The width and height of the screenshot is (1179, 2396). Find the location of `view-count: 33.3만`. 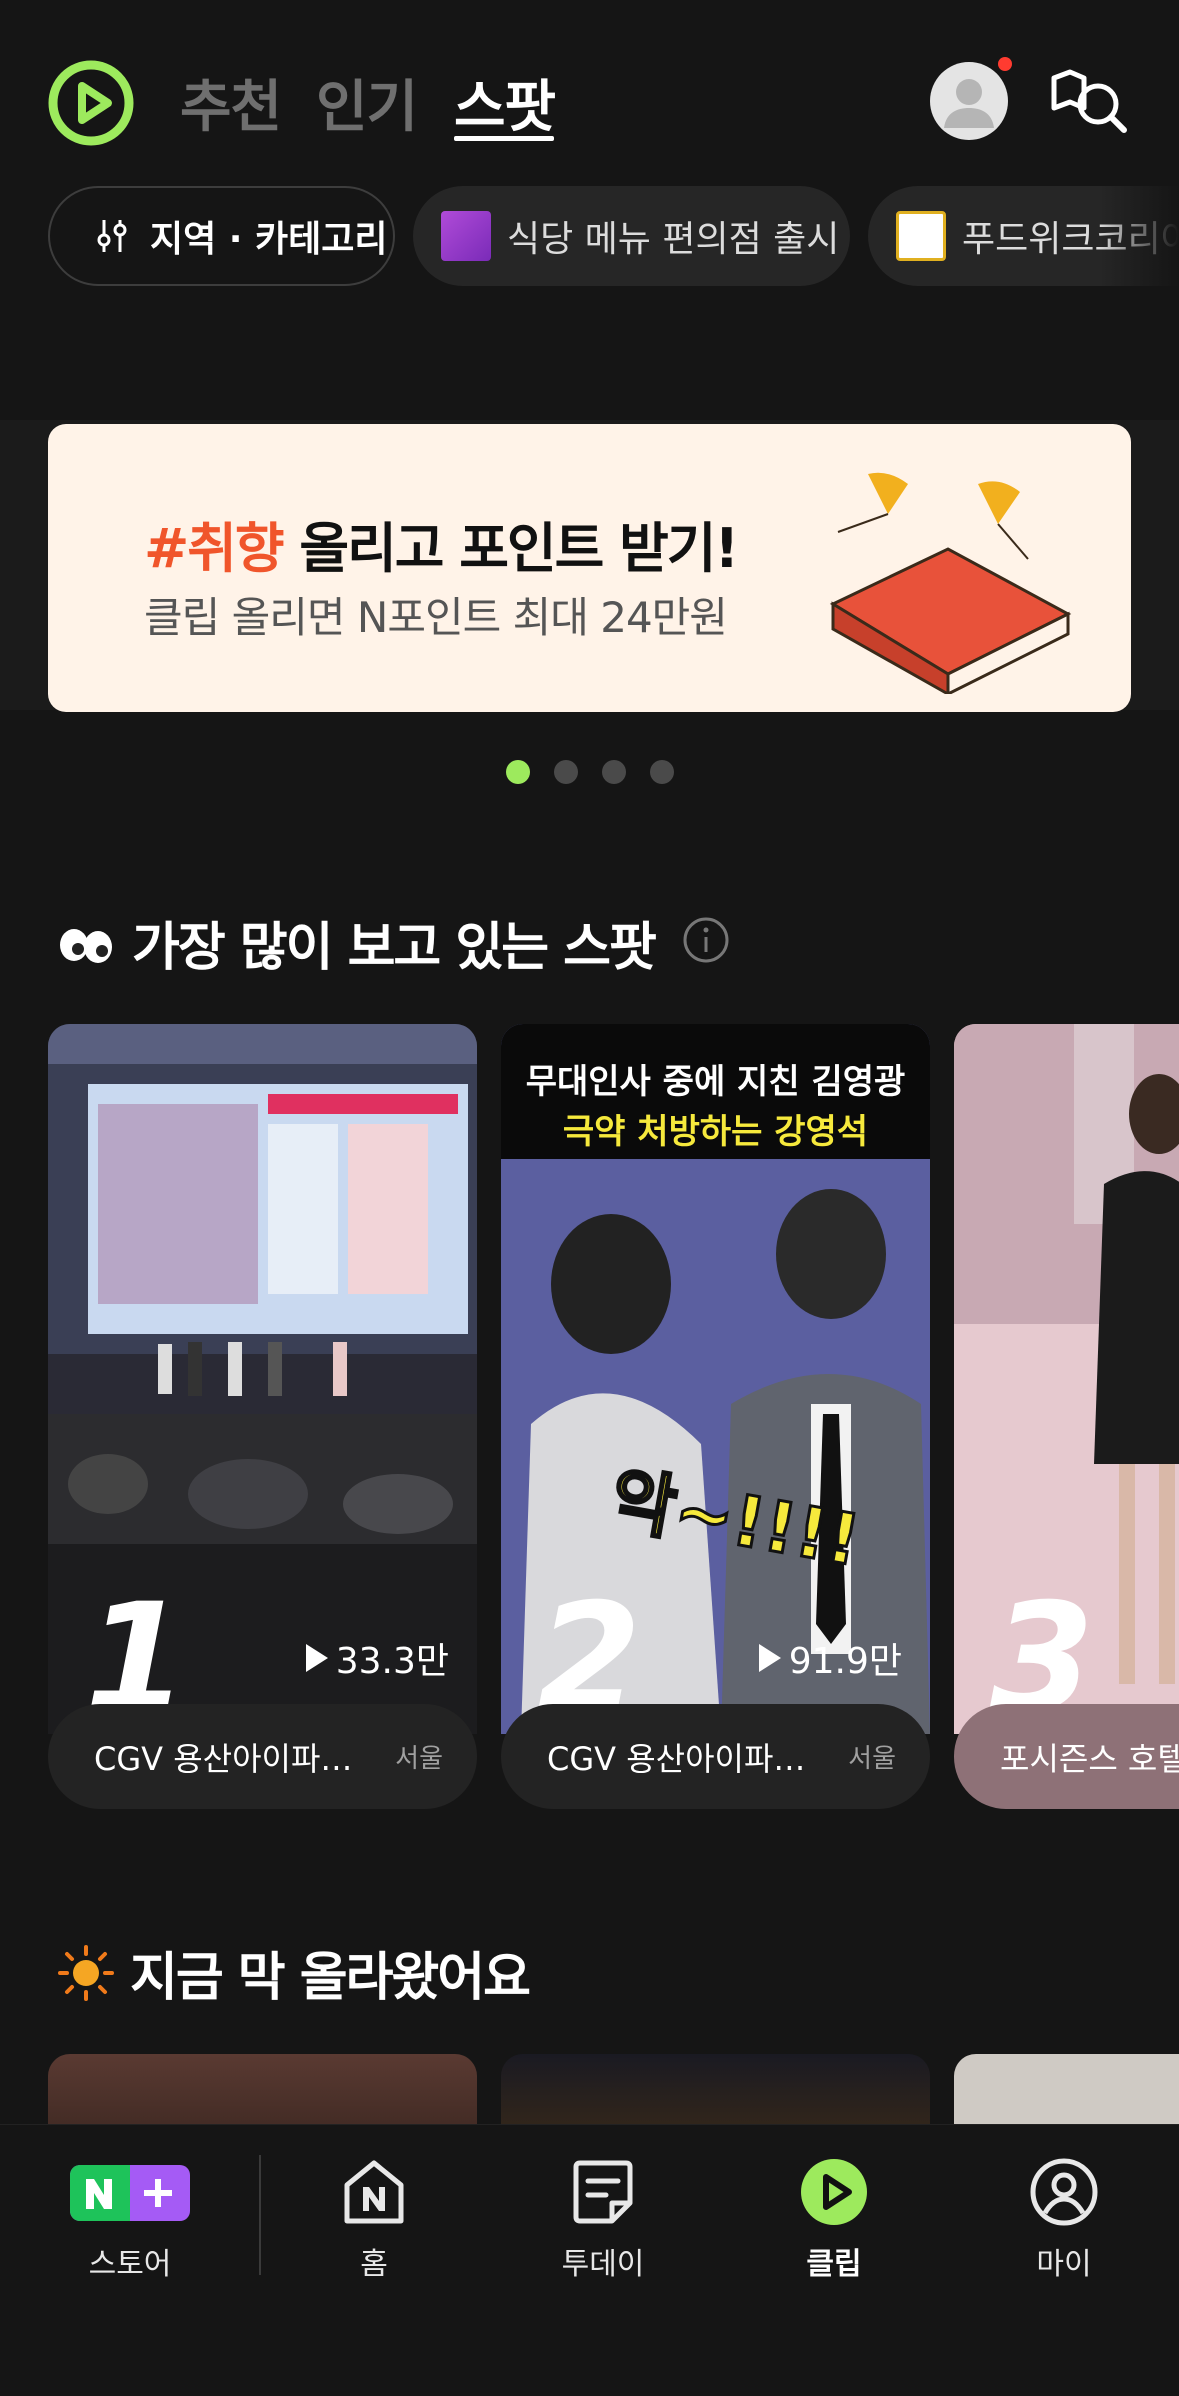

view-count: 33.3만 is located at coordinates (377, 1658).